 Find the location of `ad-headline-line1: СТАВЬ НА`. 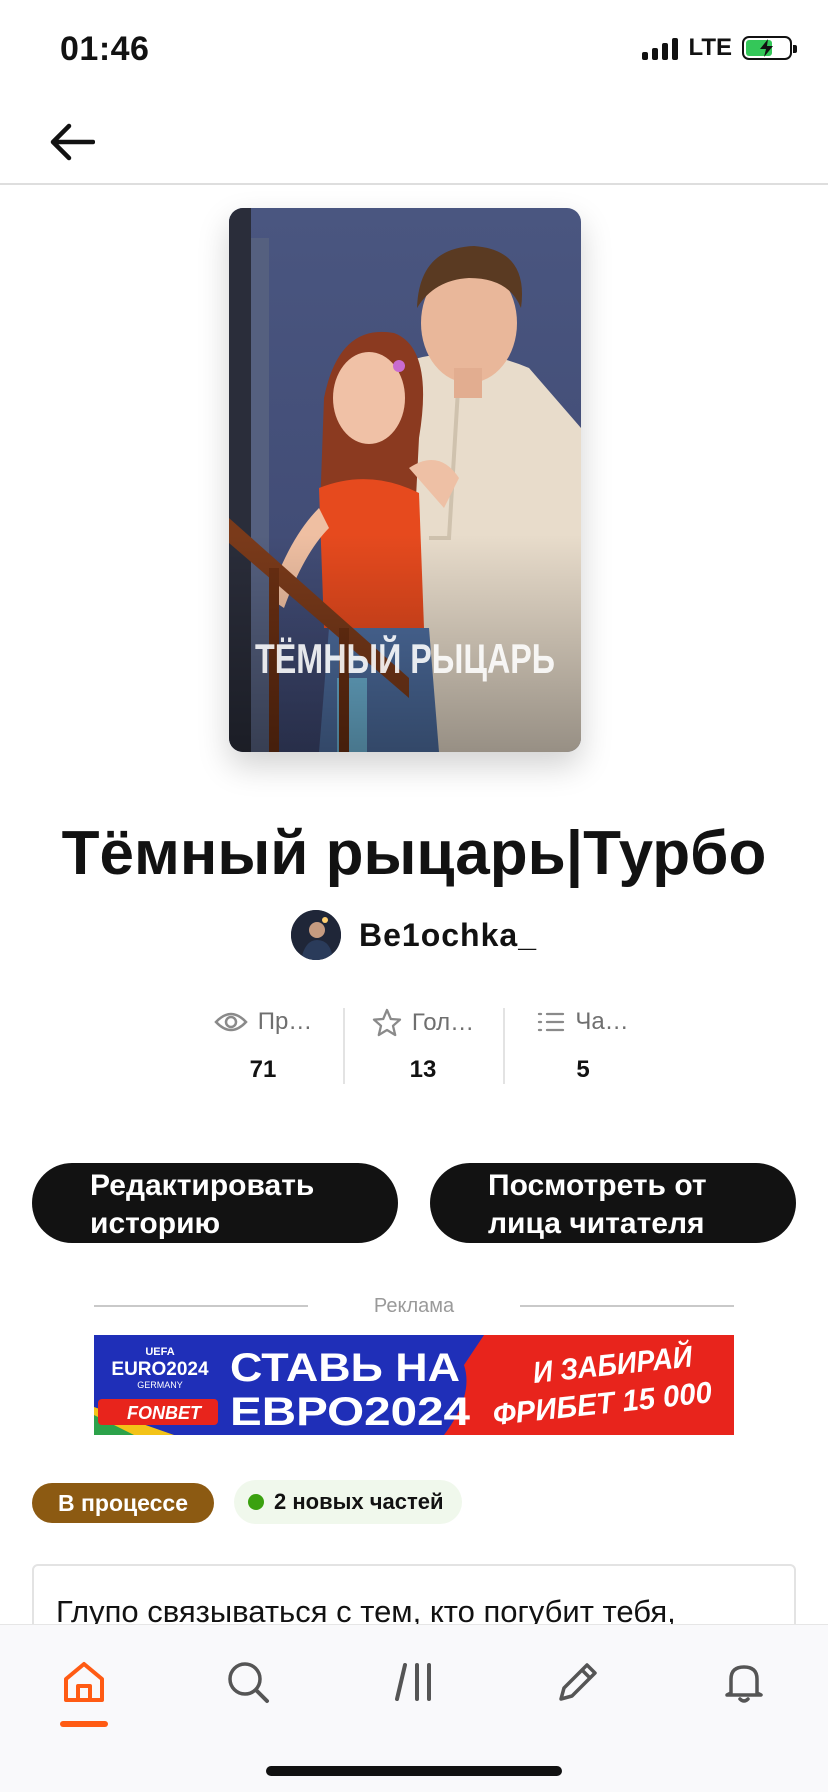

ad-headline-line1: СТАВЬ НА is located at coordinates (345, 1368).